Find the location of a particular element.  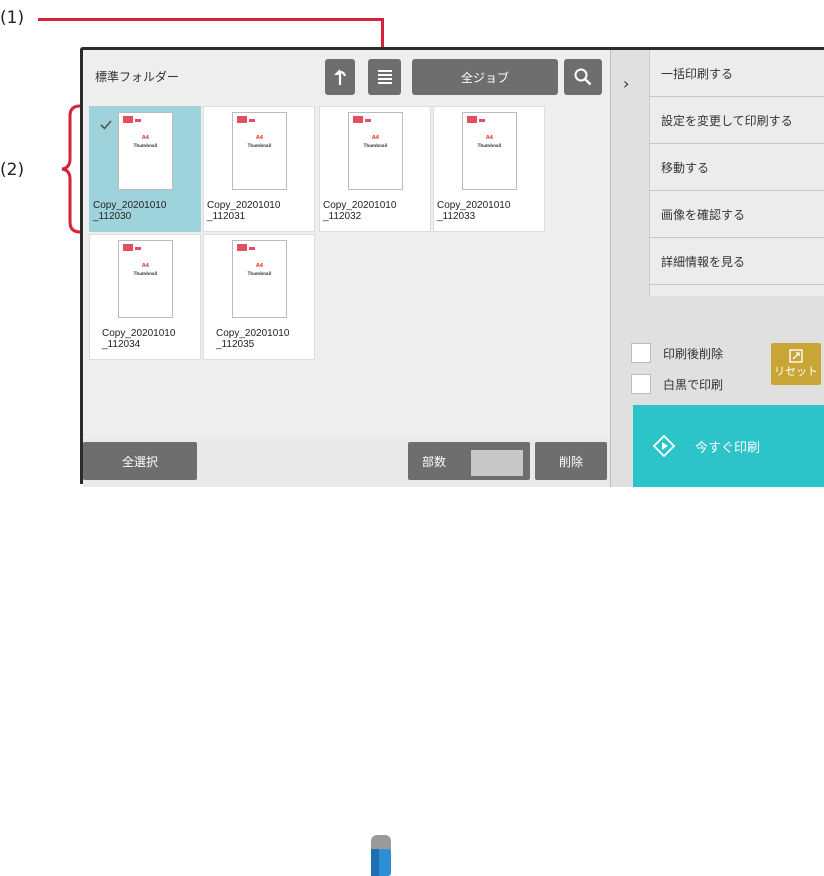

check-icon is located at coordinates (106, 125).